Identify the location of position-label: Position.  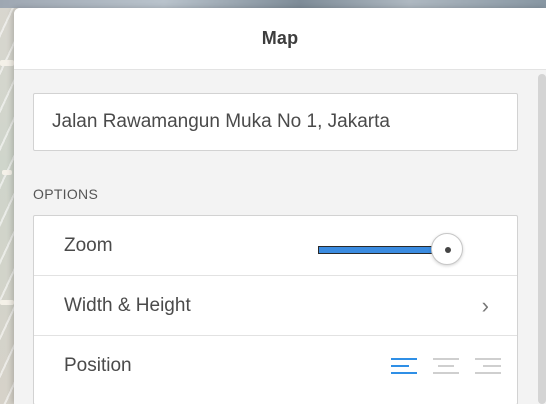
(98, 365).